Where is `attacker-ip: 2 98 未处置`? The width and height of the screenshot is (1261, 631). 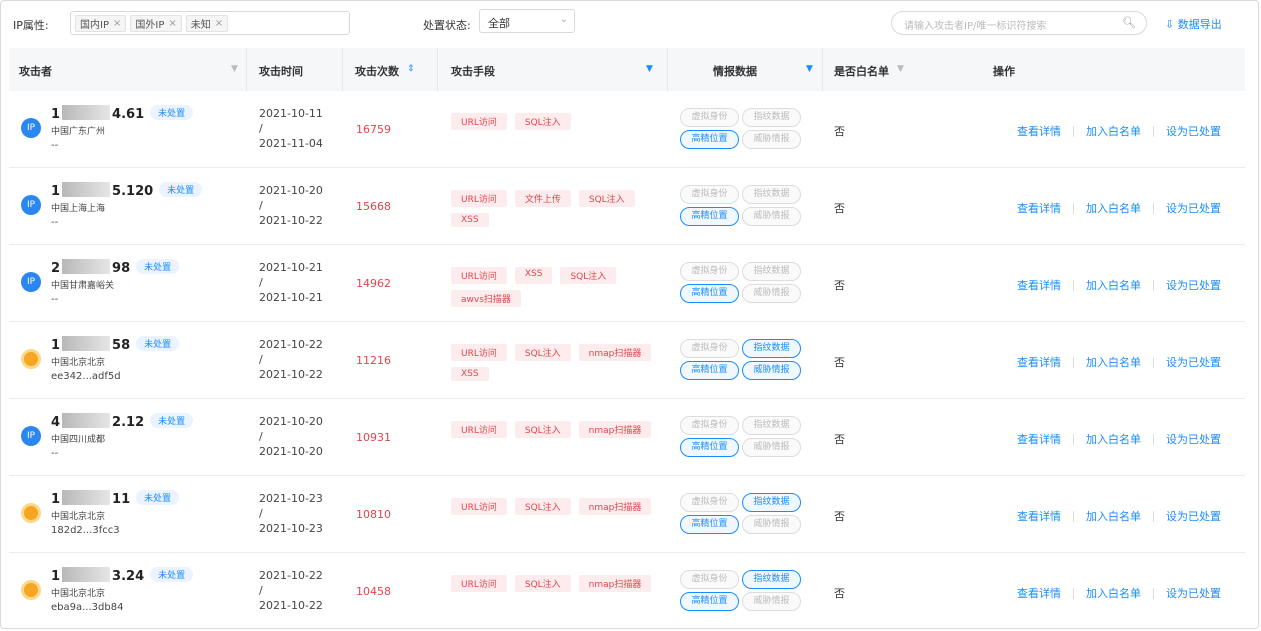
attacker-ip: 2 98 未处置 is located at coordinates (115, 267).